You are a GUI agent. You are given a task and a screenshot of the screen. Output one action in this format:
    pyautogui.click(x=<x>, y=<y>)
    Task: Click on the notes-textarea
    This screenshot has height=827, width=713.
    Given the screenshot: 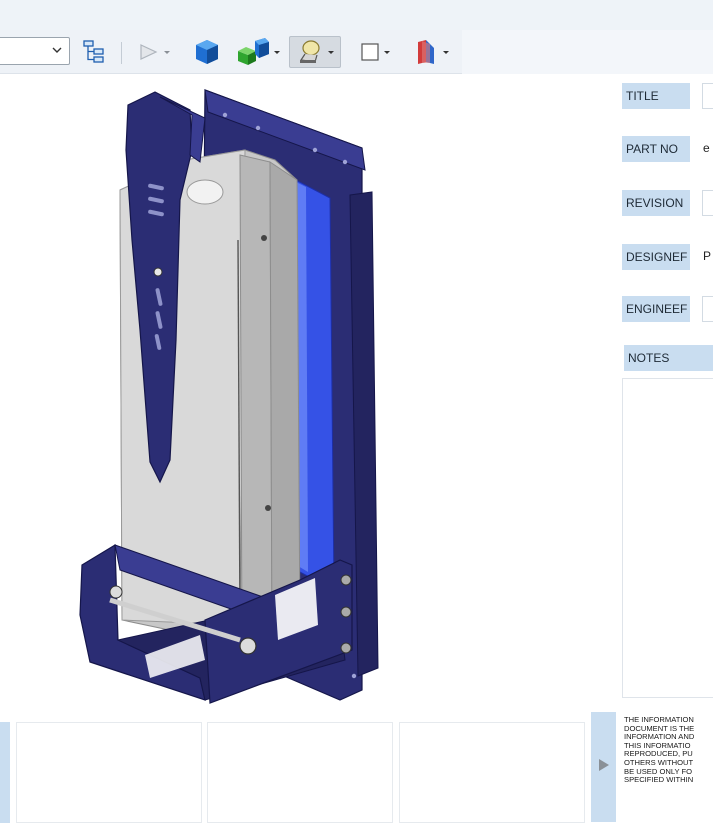 What is the action you would take?
    pyautogui.click(x=667, y=538)
    